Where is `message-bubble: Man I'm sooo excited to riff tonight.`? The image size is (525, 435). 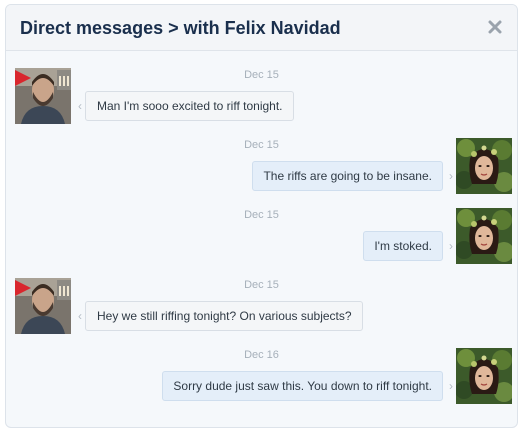 message-bubble: Man I'm sooo excited to riff tonight. is located at coordinates (189, 106).